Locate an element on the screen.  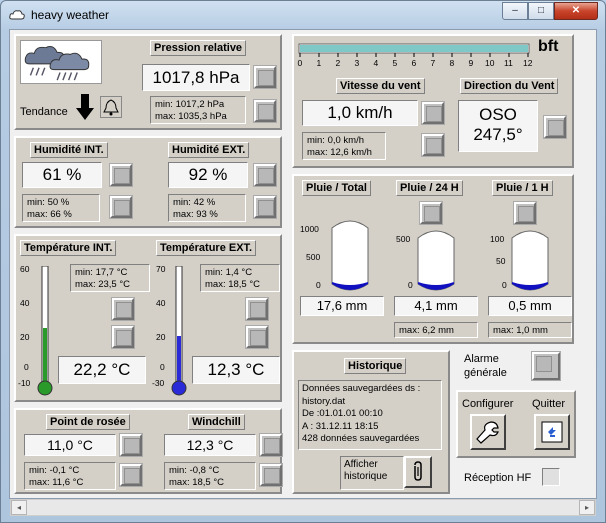
wind-speed-minmax-button is located at coordinates (433, 145).